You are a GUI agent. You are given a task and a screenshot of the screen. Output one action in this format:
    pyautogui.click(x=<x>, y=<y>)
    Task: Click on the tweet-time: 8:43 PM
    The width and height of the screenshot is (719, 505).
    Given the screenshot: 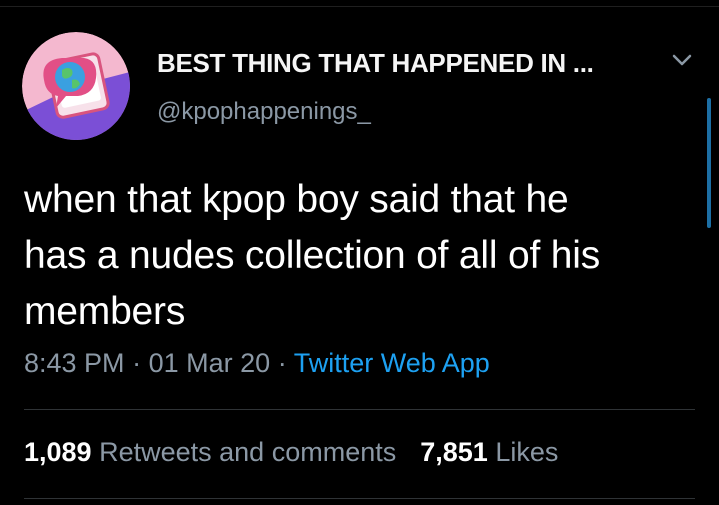 What is the action you would take?
    pyautogui.click(x=74, y=363)
    